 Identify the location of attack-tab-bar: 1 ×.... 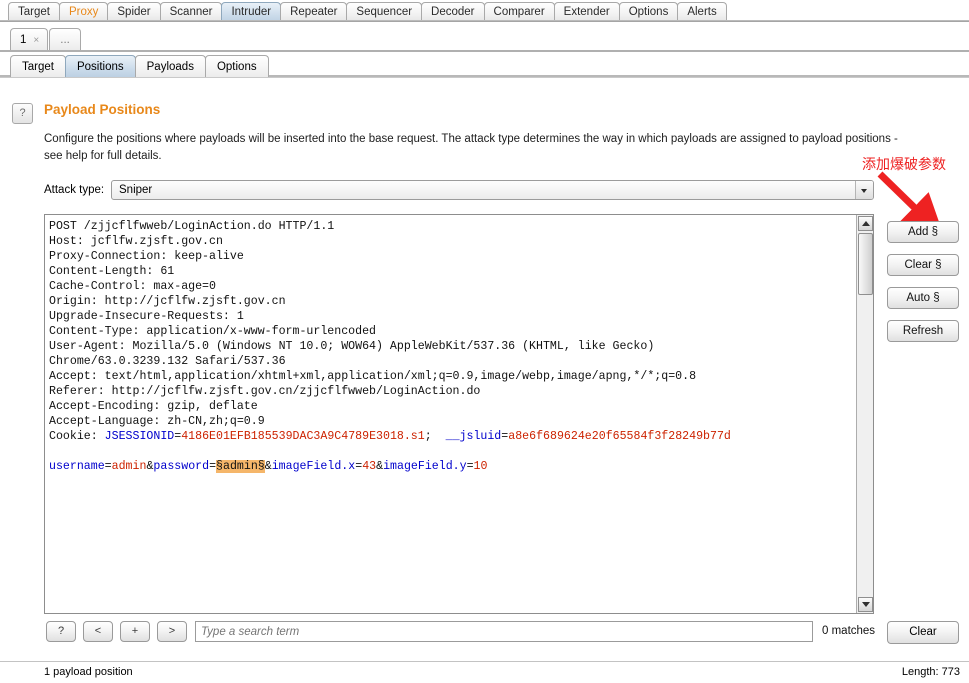
(484, 37).